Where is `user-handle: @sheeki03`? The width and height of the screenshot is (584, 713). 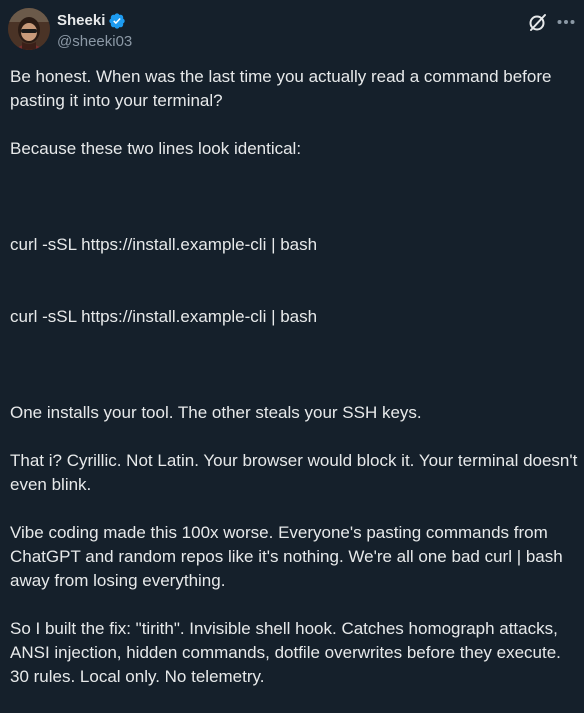 user-handle: @sheeki03 is located at coordinates (94, 42).